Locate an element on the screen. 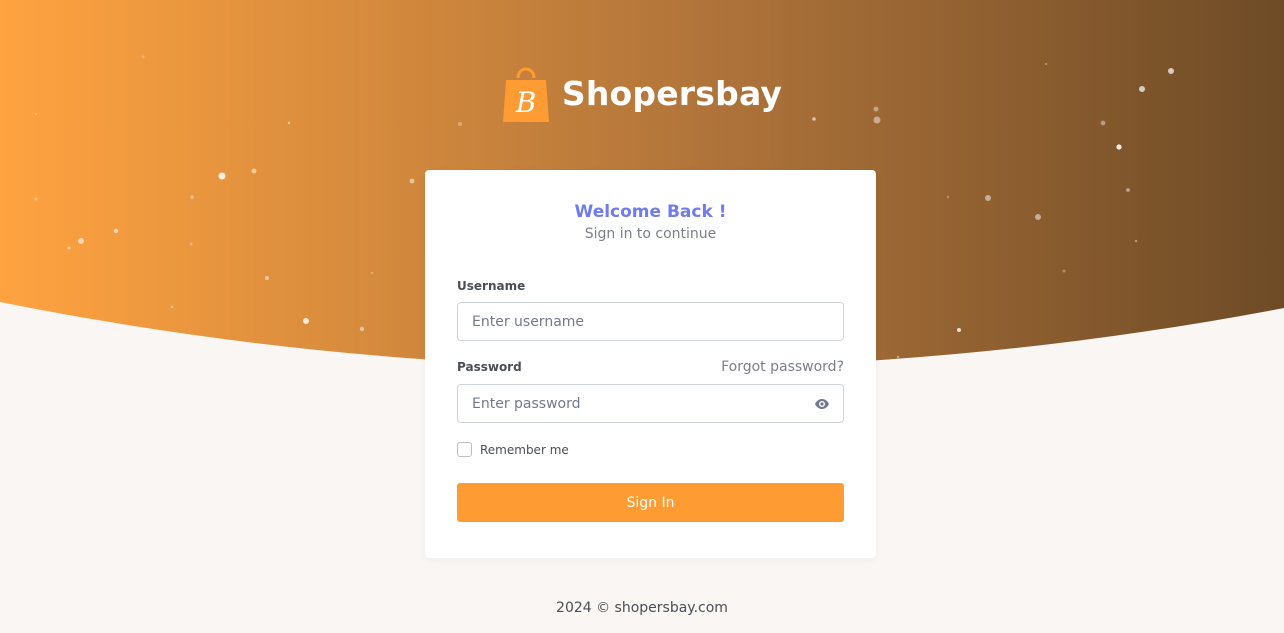  eye-icon is located at coordinates (822, 404).